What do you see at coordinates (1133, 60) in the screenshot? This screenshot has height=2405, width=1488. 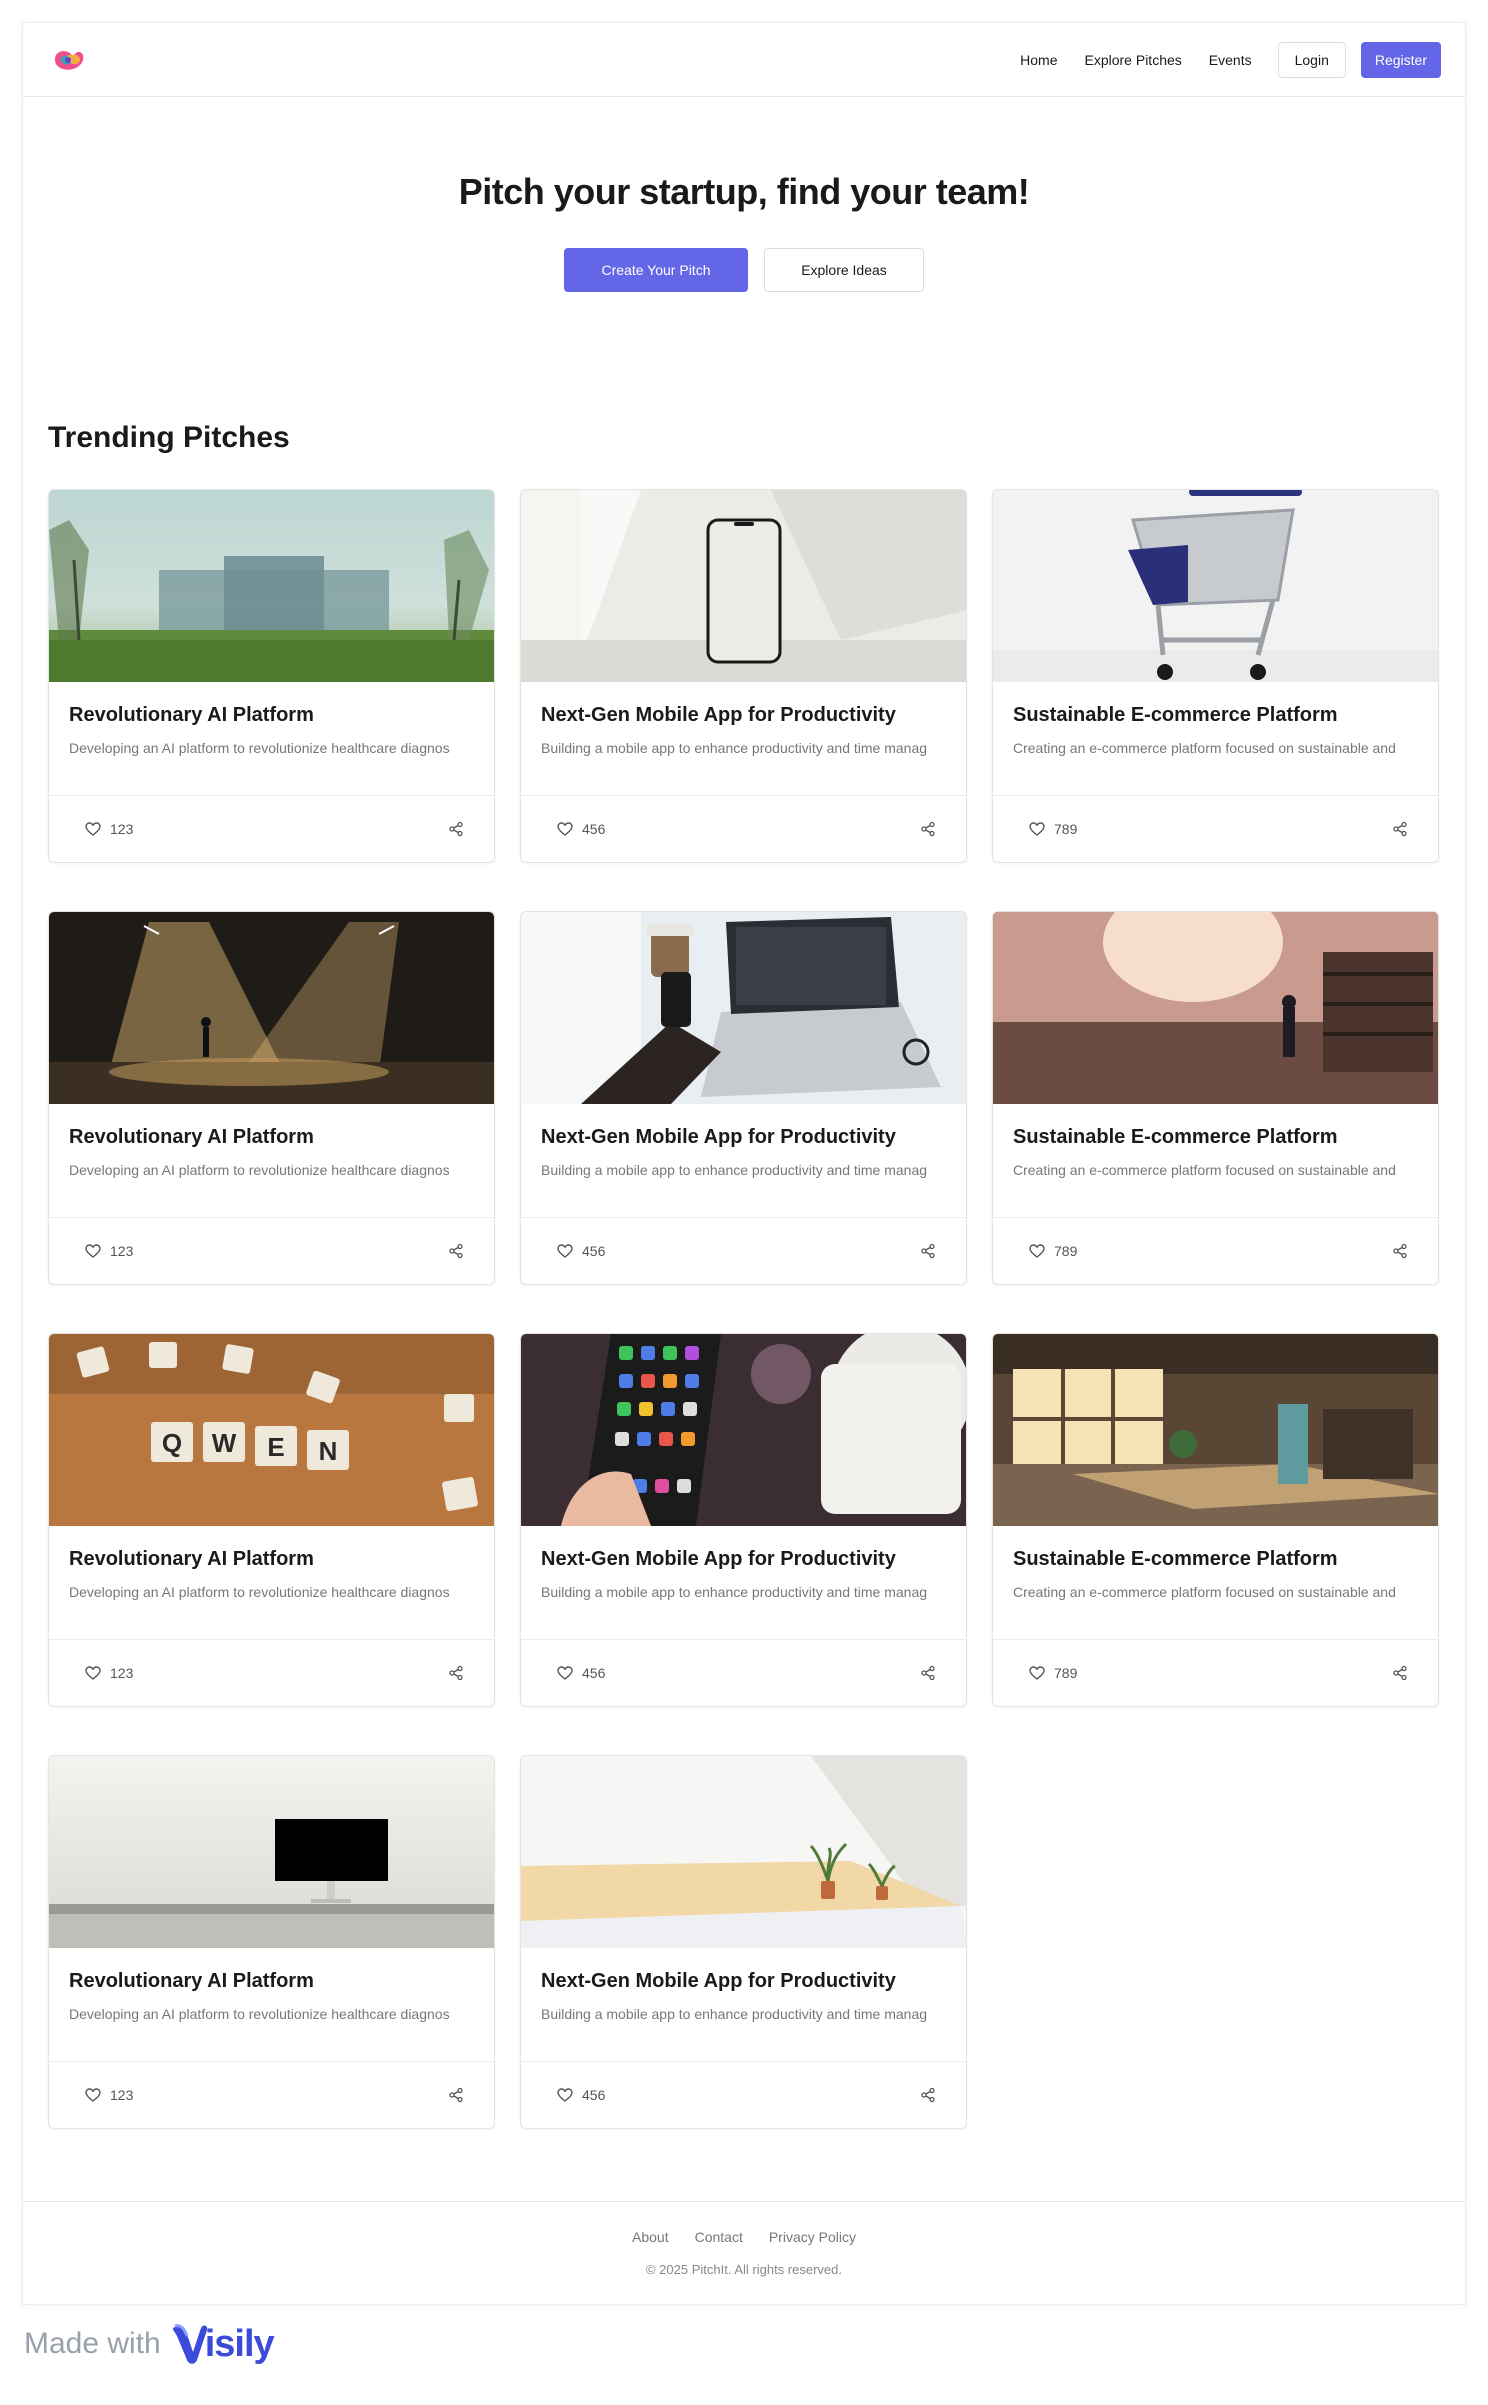 I see `nav-explore-pitches: Explore Pitches` at bounding box center [1133, 60].